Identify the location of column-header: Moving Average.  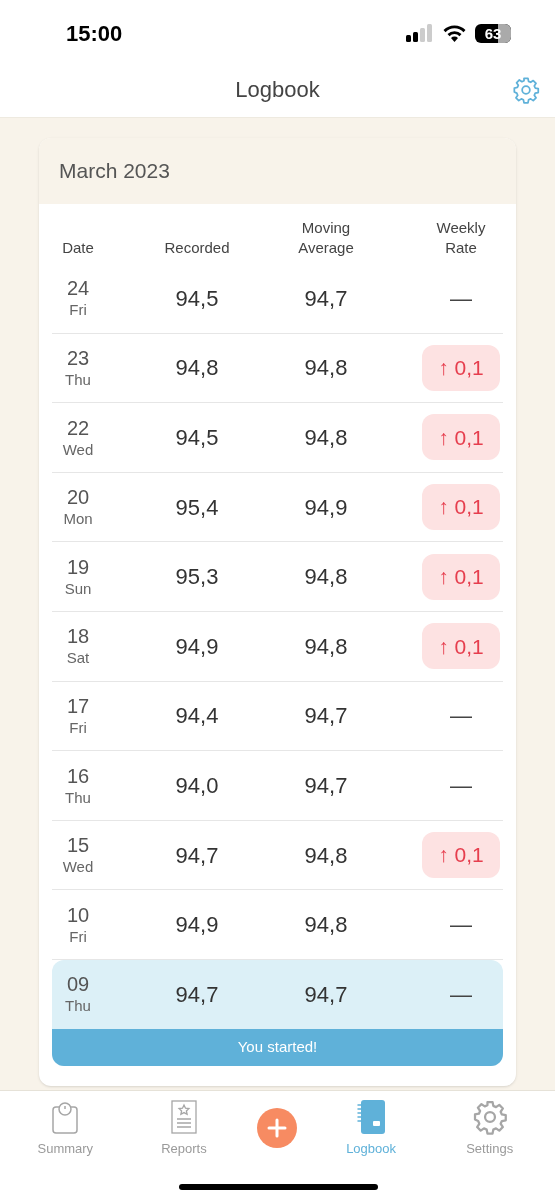
(326, 237).